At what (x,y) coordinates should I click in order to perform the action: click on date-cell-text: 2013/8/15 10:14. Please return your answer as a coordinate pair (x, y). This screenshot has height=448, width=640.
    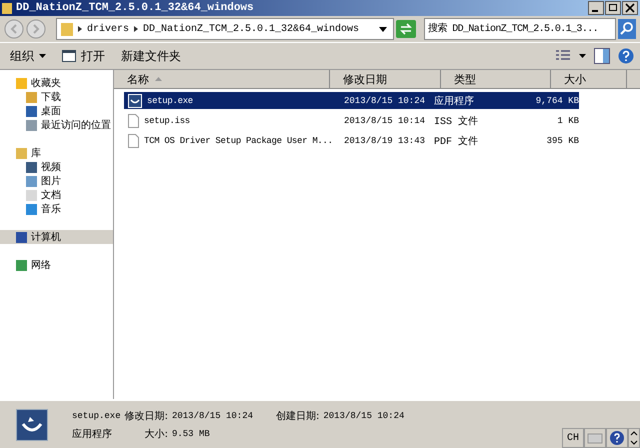
    Looking at the image, I should click on (385, 121).